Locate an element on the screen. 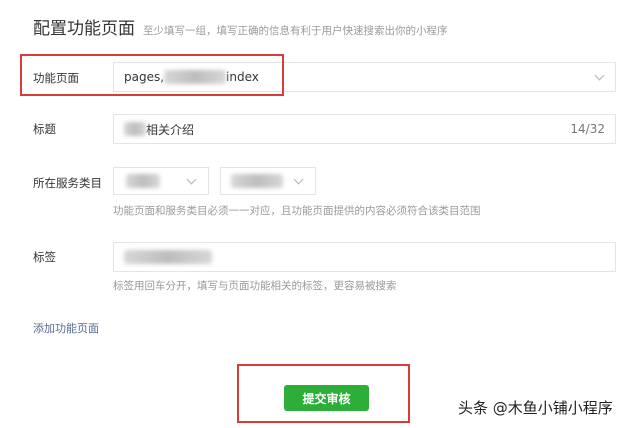 Image resolution: width=640 pixels, height=428 pixels. category-field-label: 所在服务类目 is located at coordinates (67, 183).